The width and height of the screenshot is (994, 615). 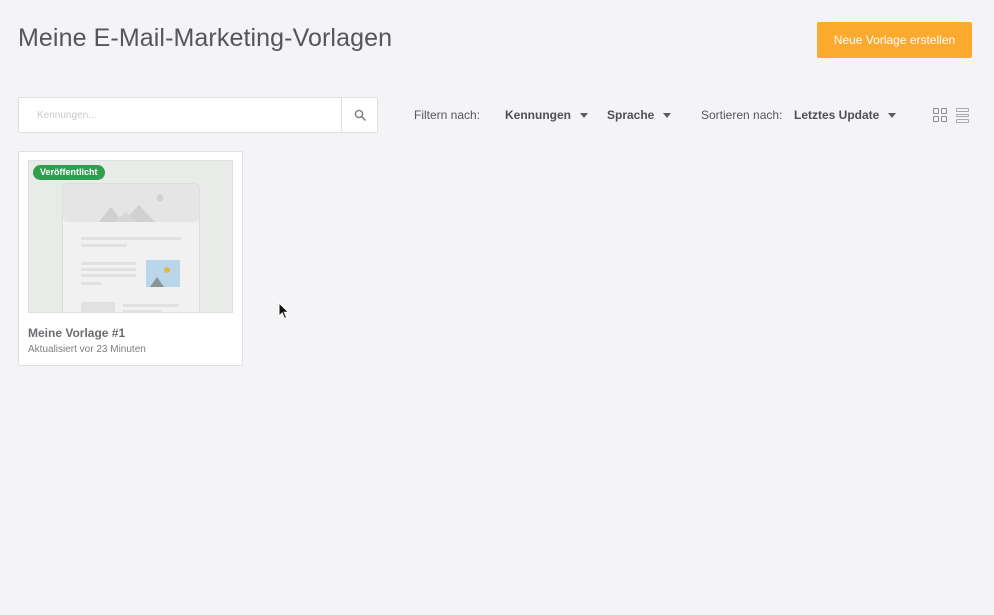 I want to click on search-button, so click(x=359, y=115).